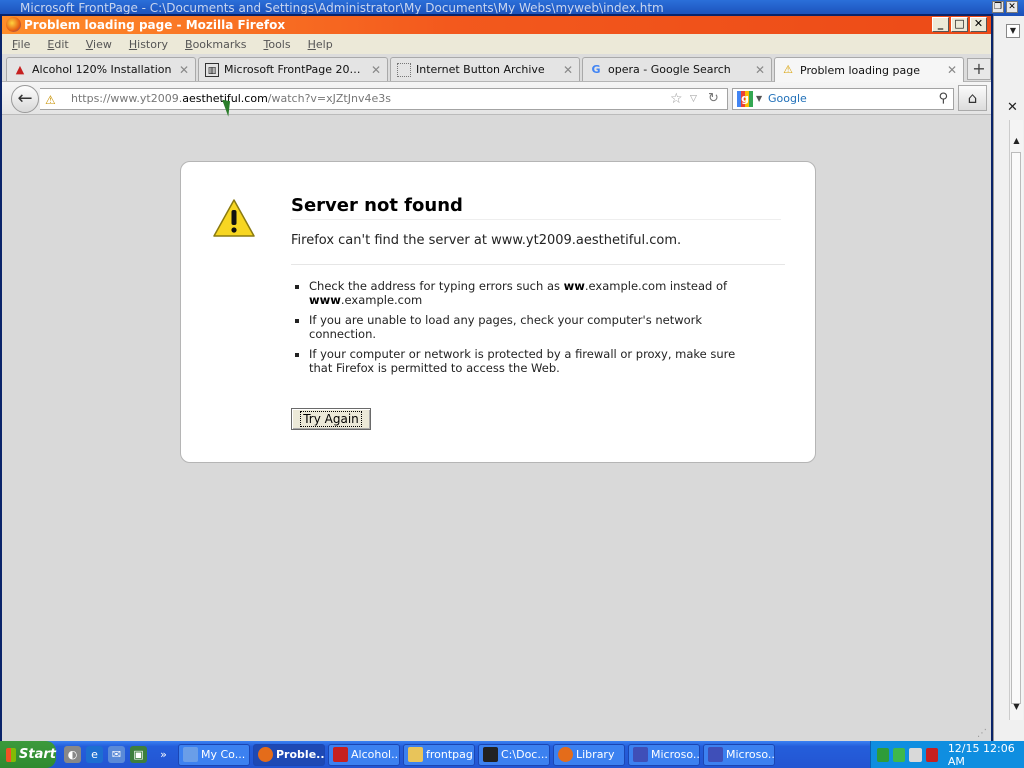  What do you see at coordinates (212, 69) in the screenshot?
I see `frontpage-icon: ▥` at bounding box center [212, 69].